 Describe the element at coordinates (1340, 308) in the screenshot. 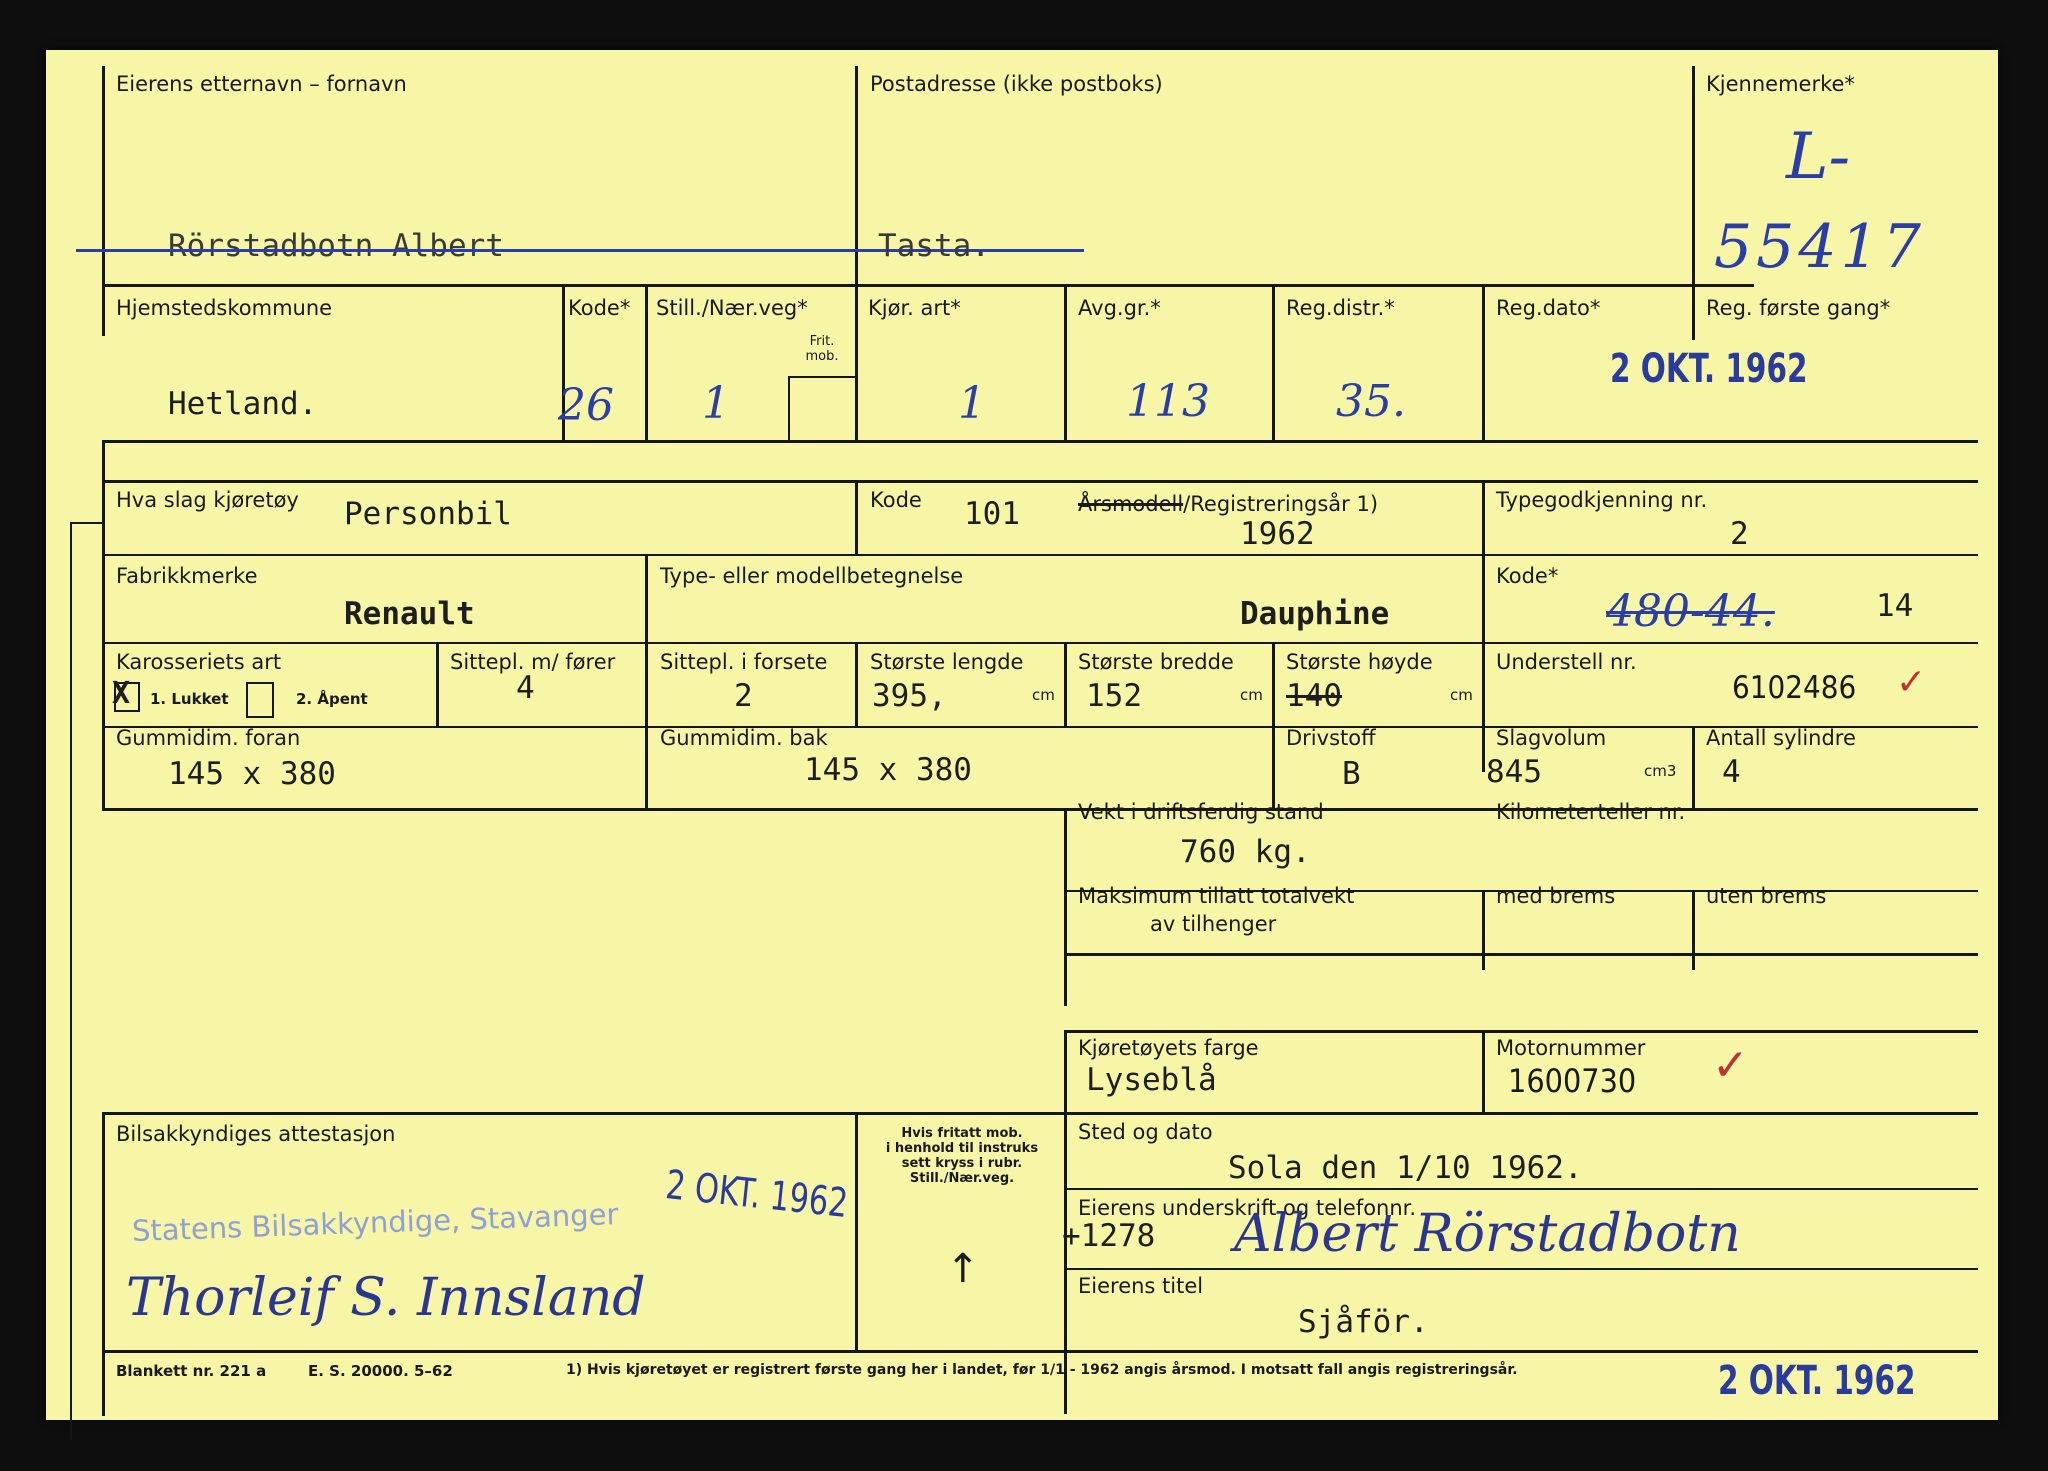

I see `reg-distr-label: Reg.distr.*` at that location.